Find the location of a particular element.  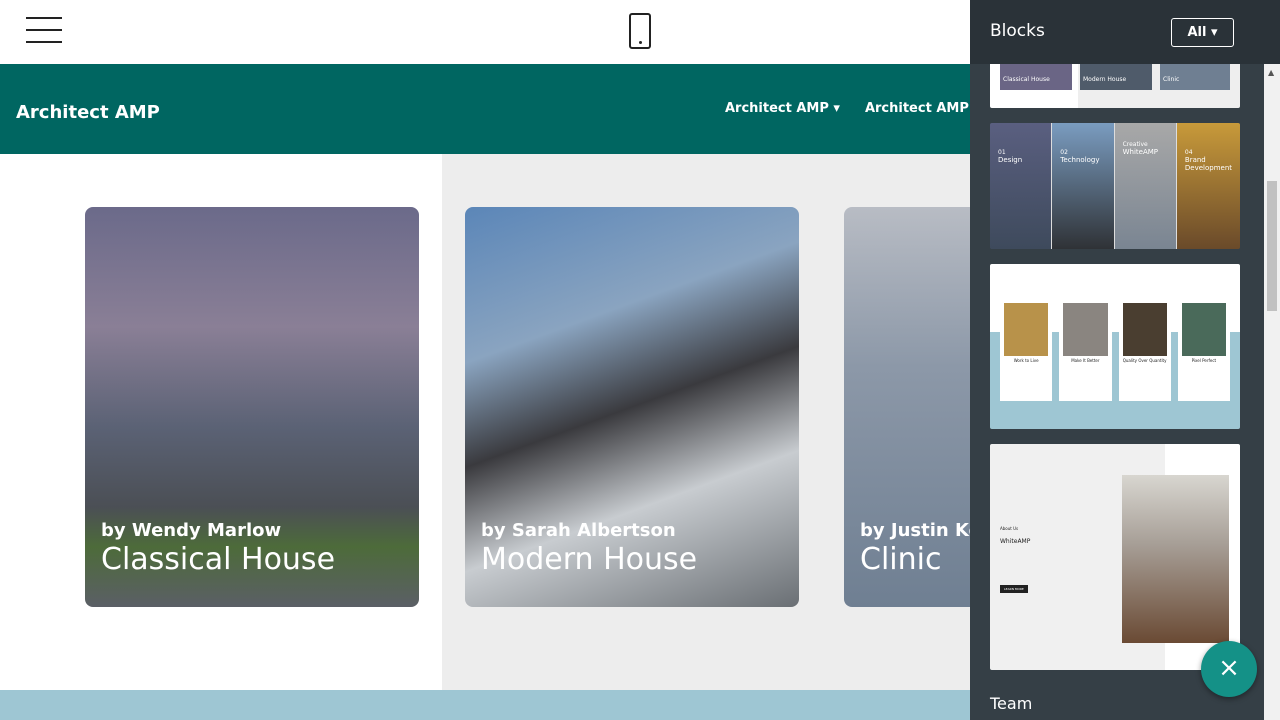

thumb-tile: 04 Brand Development is located at coordinates (1207, 186).